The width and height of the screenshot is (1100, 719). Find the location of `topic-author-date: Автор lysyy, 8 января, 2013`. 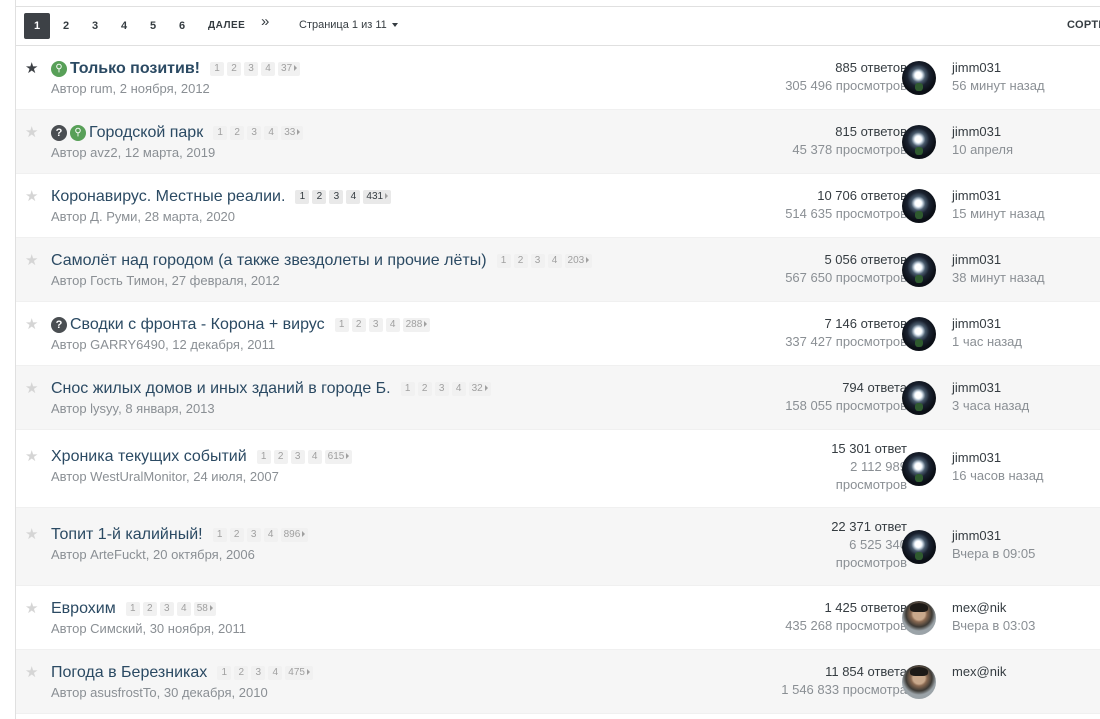

topic-author-date: Автор lysyy, 8 января, 2013 is located at coordinates (133, 408).